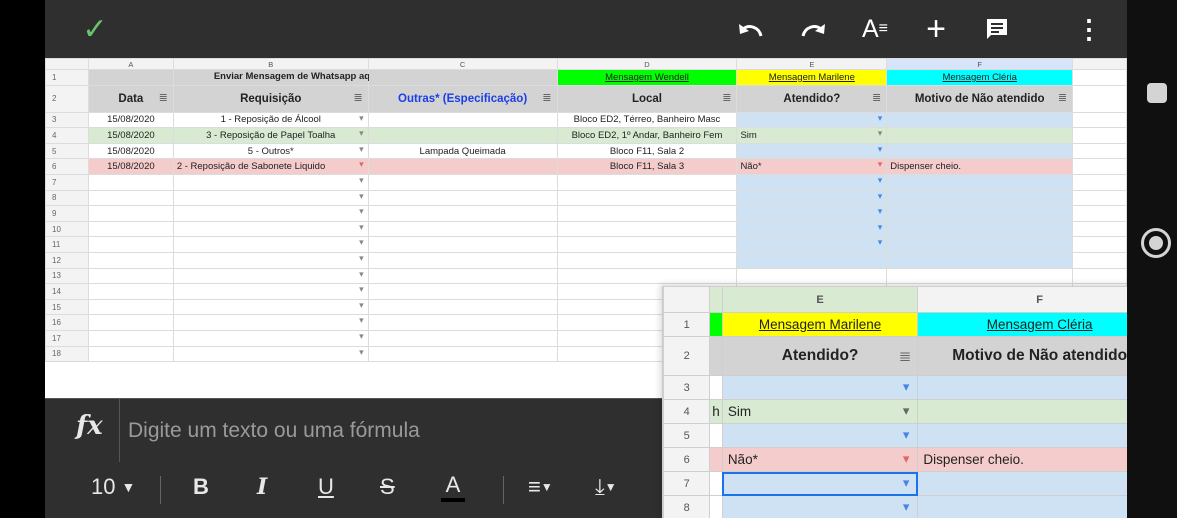 This screenshot has width=1177, height=518. I want to click on formula-input: Digite um texto ou uma fórmula, so click(274, 431).